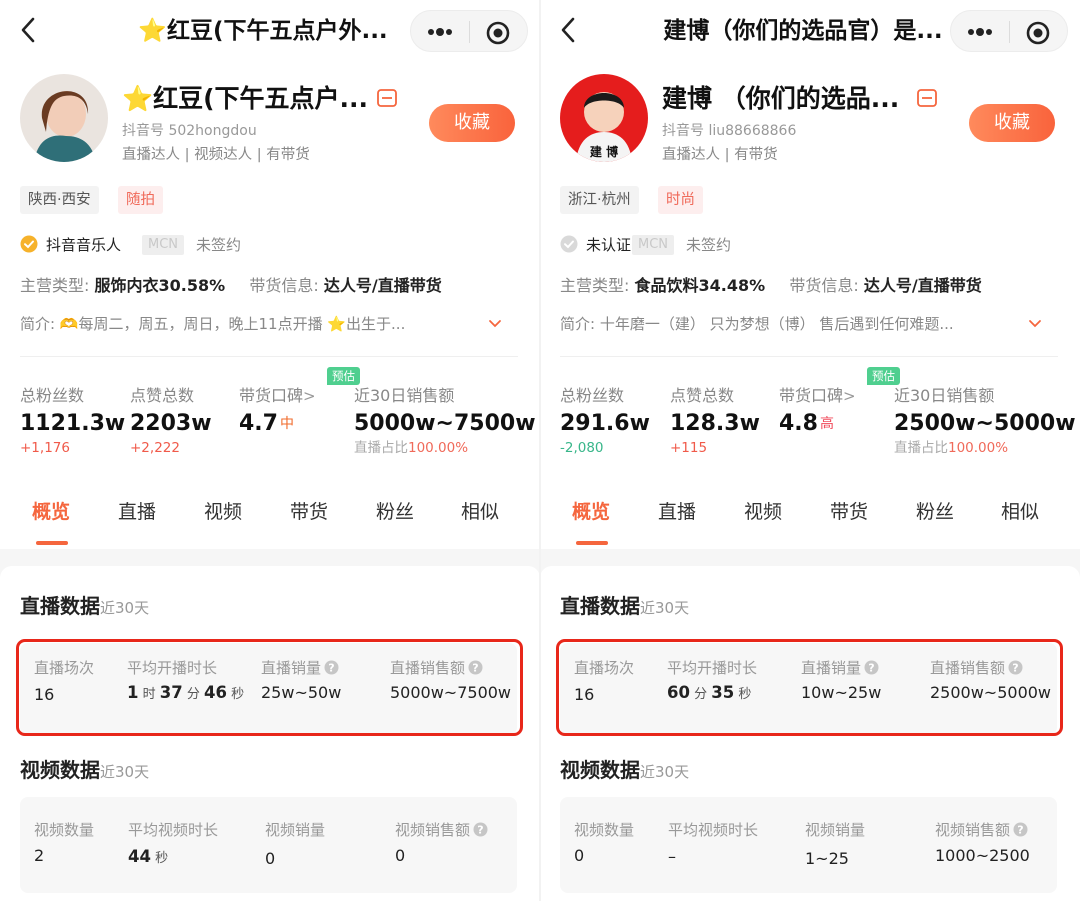 This screenshot has height=901, width=1080. I want to click on video-title: 视频数据, so click(60, 770).